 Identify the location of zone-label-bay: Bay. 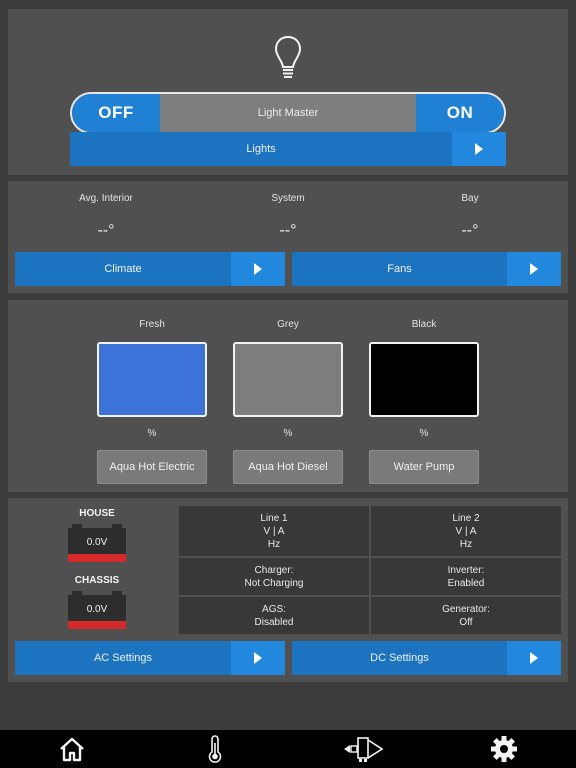
(470, 198).